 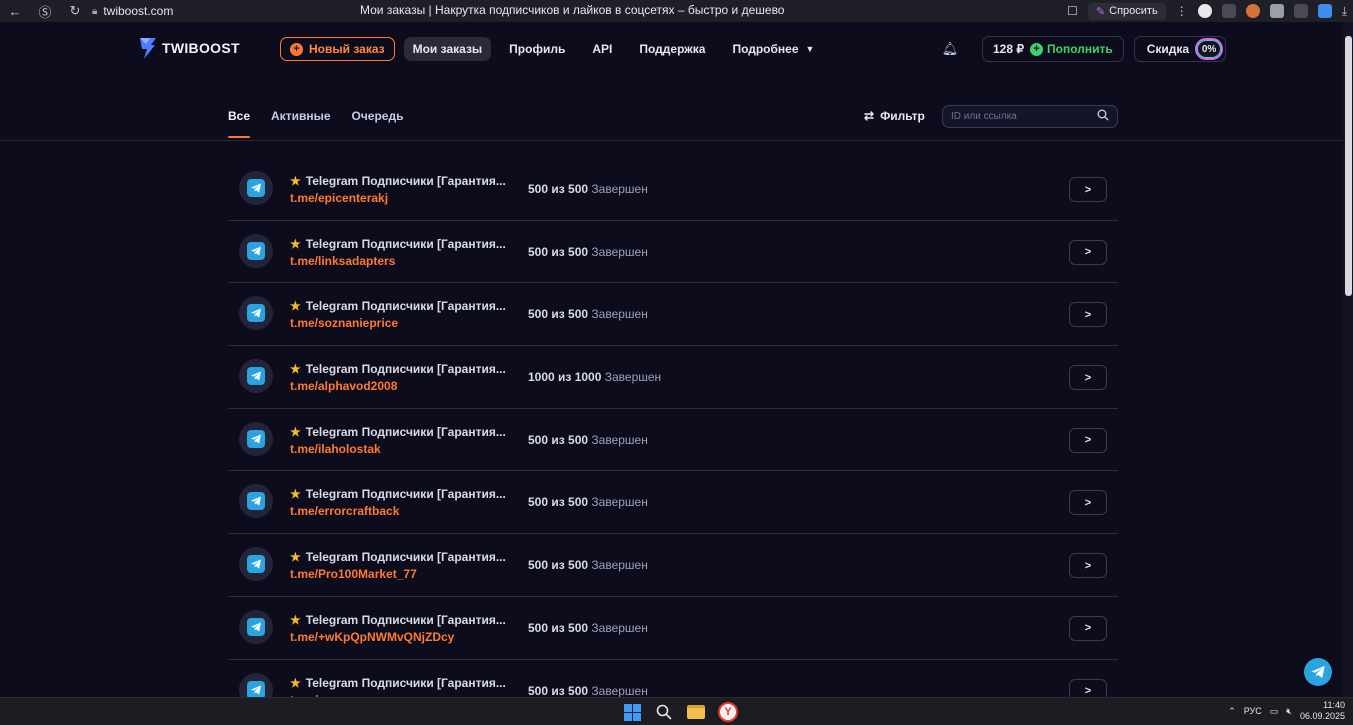 I want to click on order-link: t.me/+wKpQpNWMvQNjZDcy, so click(x=372, y=637).